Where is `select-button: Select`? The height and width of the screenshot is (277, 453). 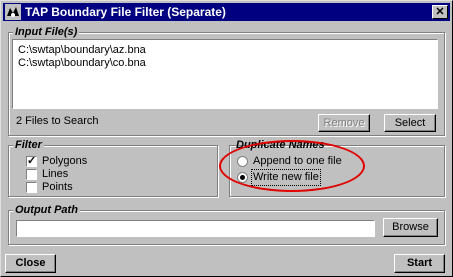 select-button: Select is located at coordinates (410, 123).